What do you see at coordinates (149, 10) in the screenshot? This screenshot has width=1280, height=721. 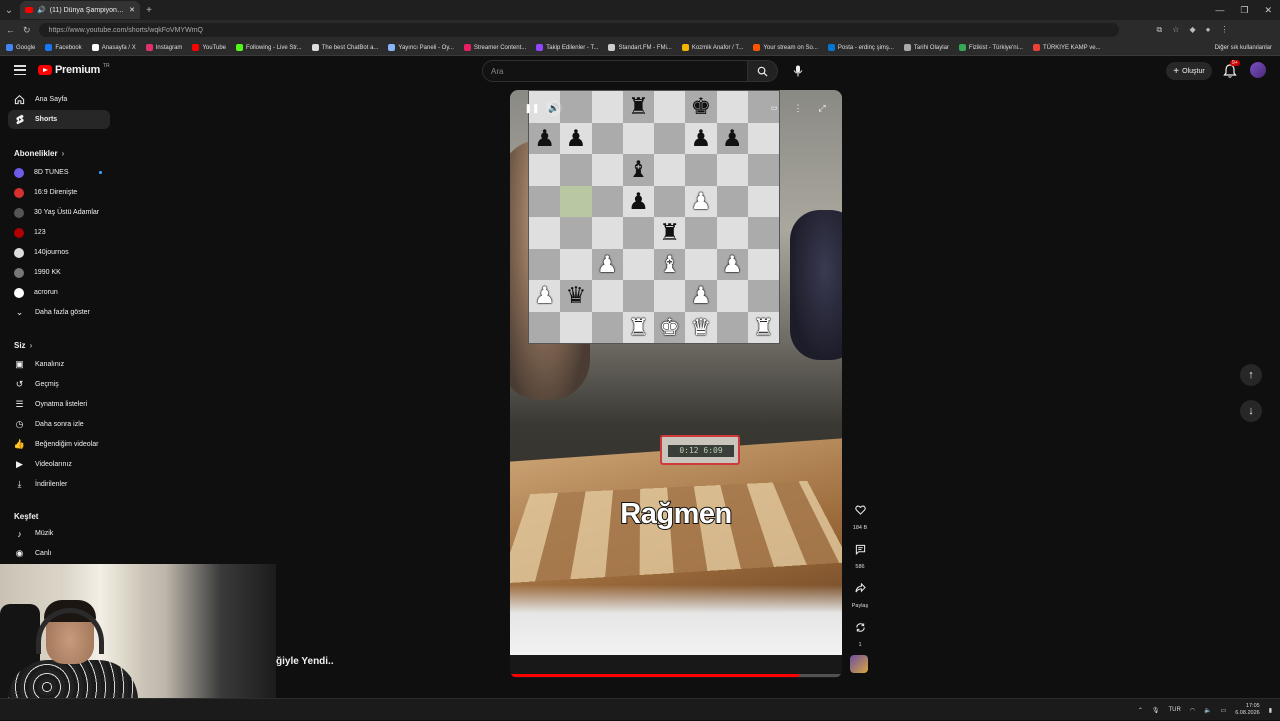 I see `new-tab-button: +` at bounding box center [149, 10].